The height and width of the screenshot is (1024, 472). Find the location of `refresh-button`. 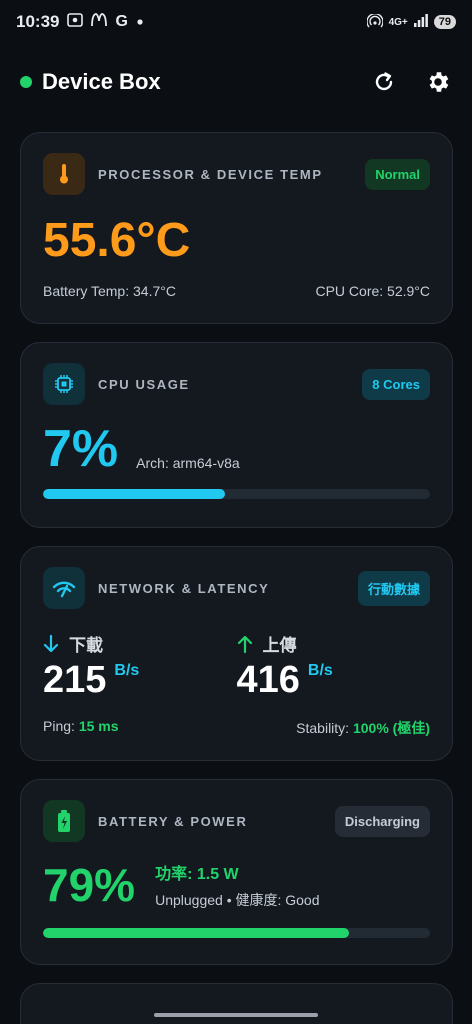

refresh-button is located at coordinates (384, 82).